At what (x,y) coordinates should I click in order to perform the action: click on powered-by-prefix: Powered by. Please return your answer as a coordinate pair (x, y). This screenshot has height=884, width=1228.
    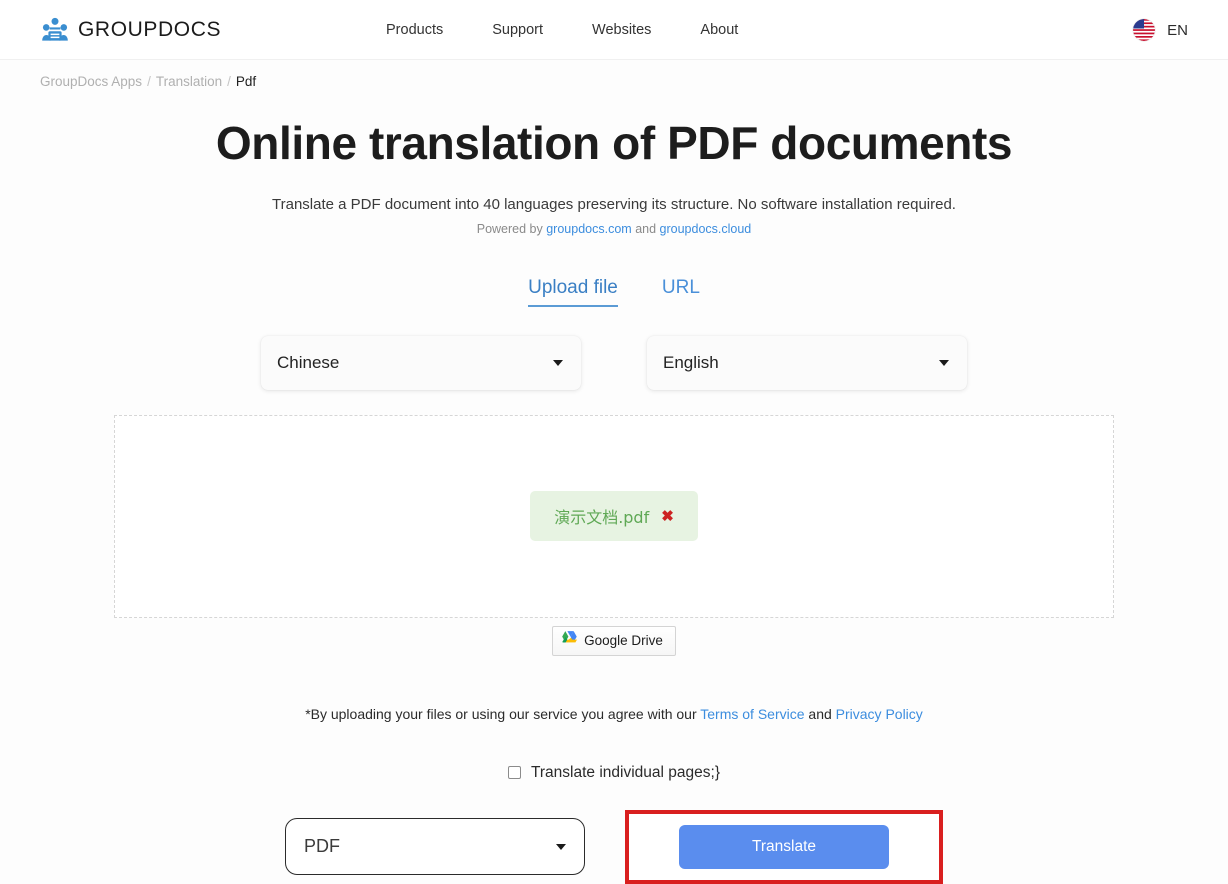
    Looking at the image, I should click on (509, 228).